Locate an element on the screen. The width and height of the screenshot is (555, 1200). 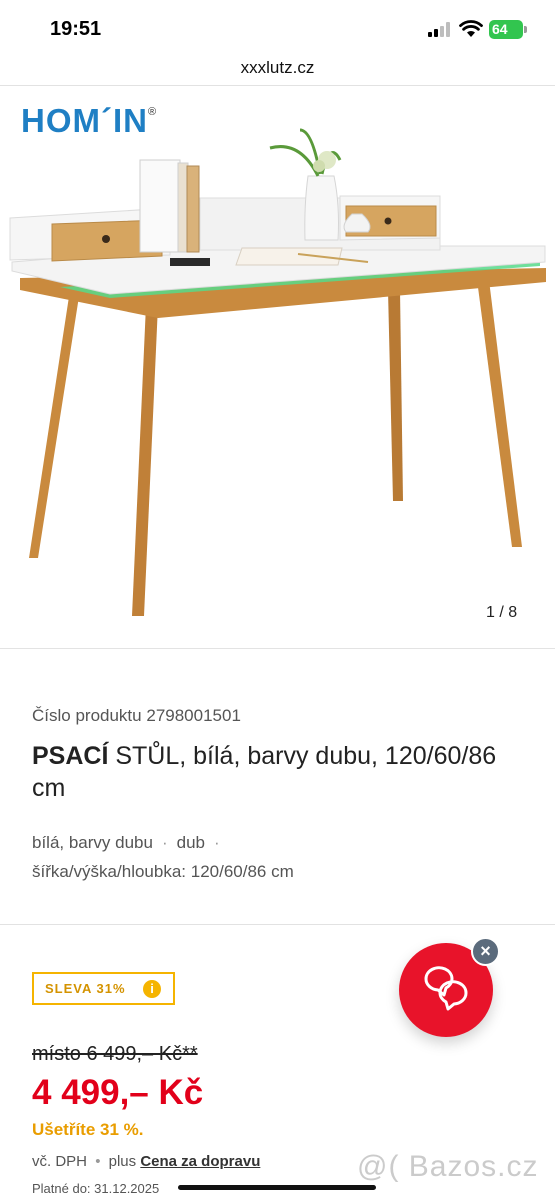
product-number-value: 2798001501 is located at coordinates (193, 715).